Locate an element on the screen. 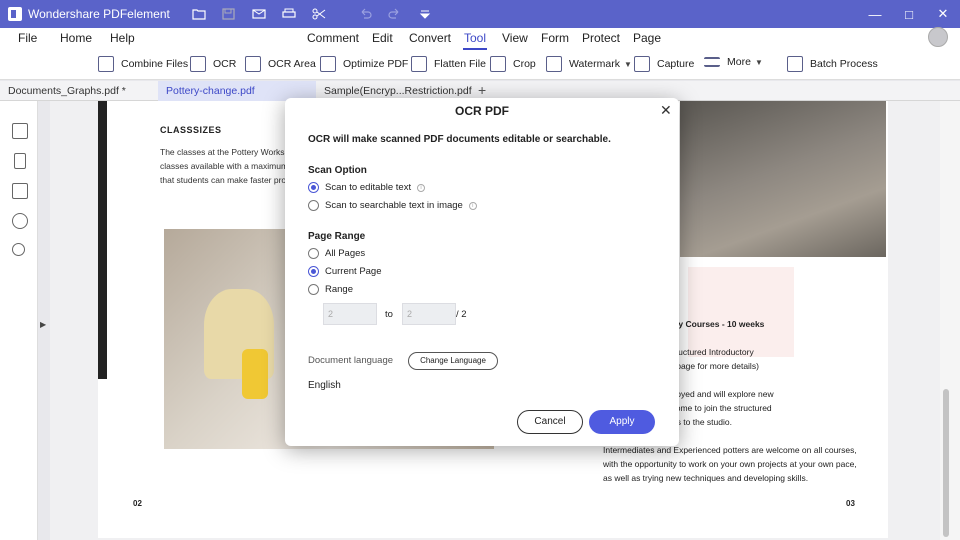  scan-searchable-option: Scan to searchable text in image i is located at coordinates (392, 205).